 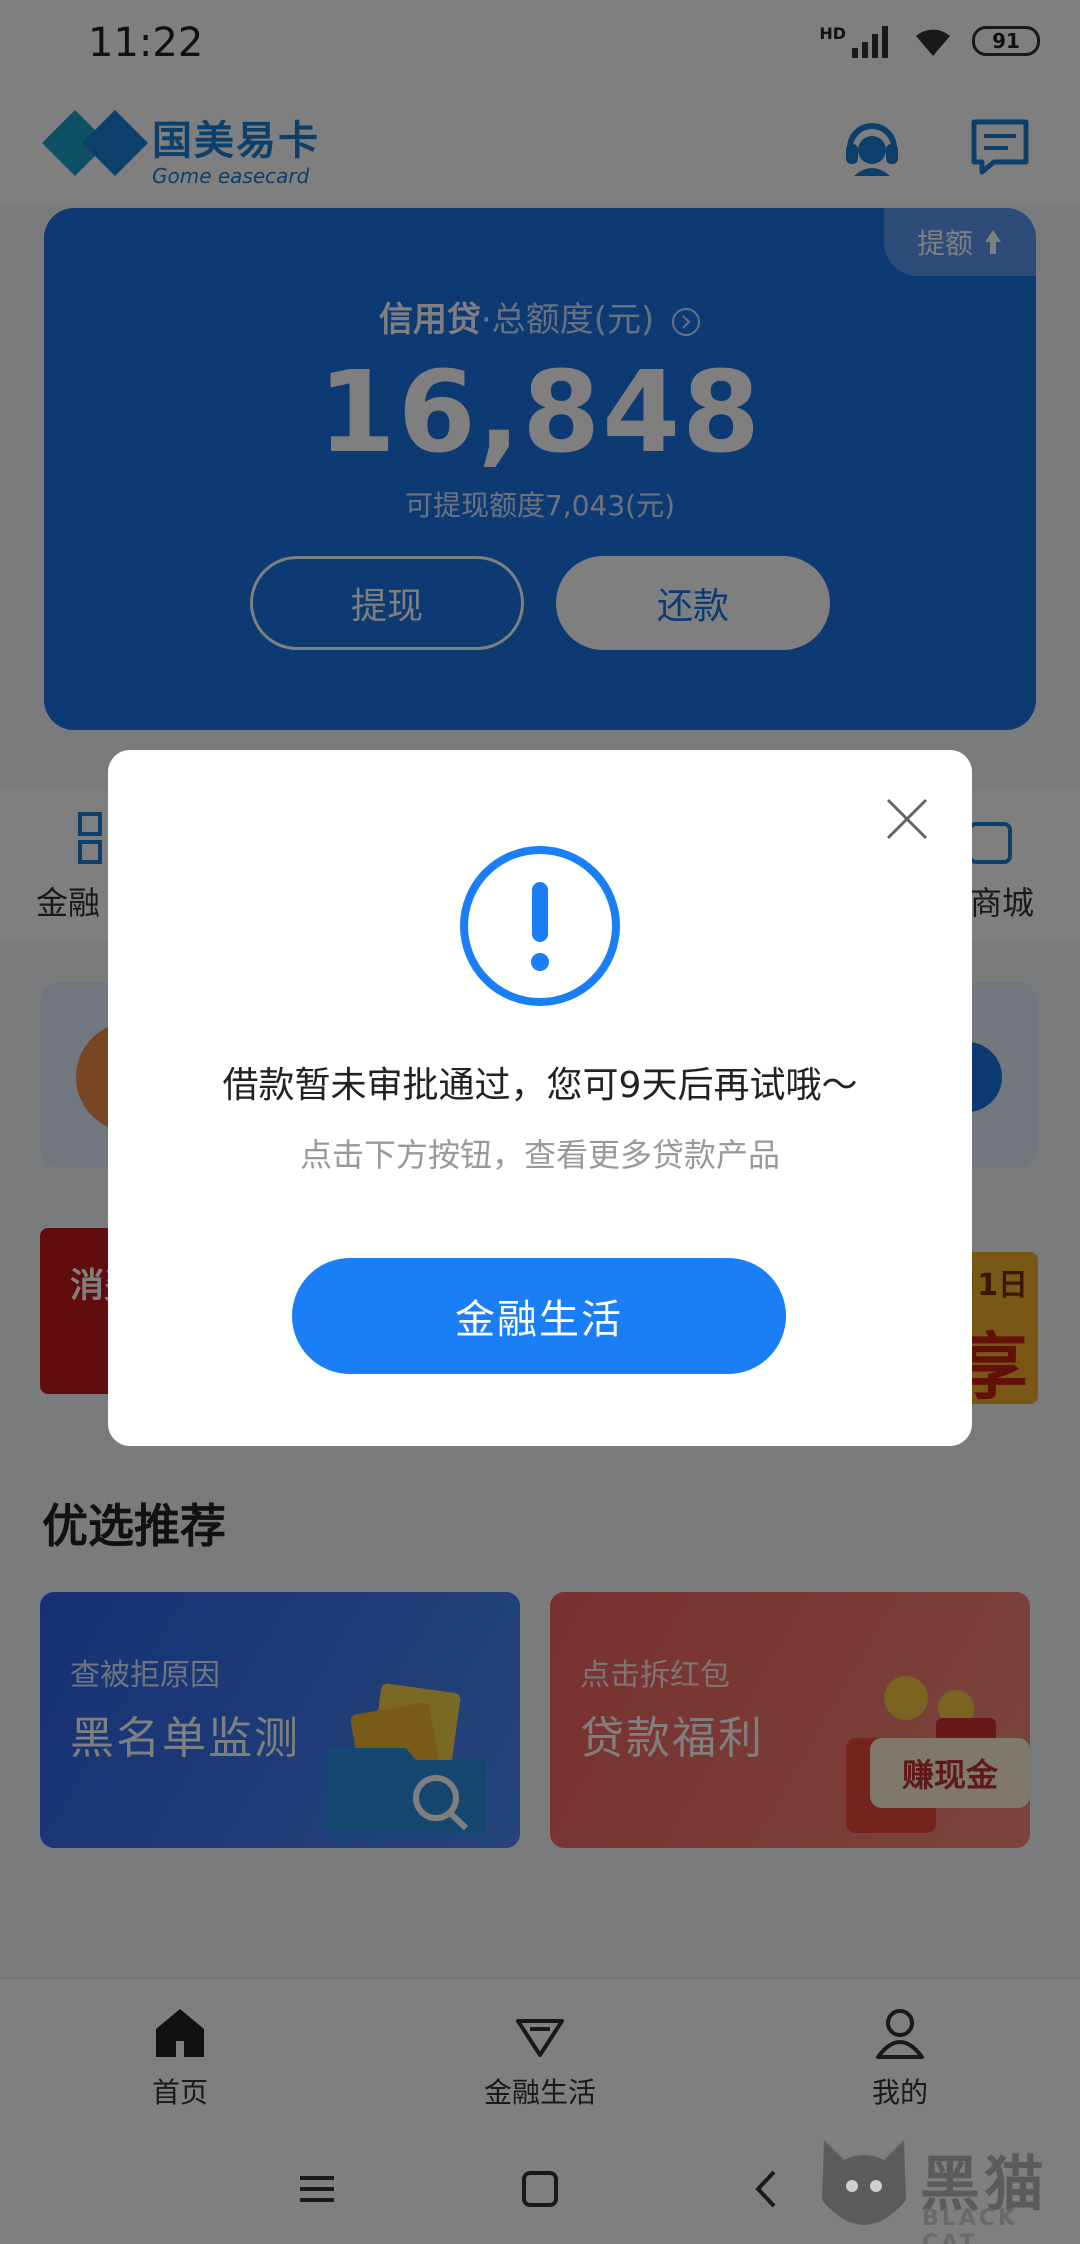 What do you see at coordinates (539, 1155) in the screenshot?
I see `dialog-sub-message: 点击下方按钮，查看更多贷款产品` at bounding box center [539, 1155].